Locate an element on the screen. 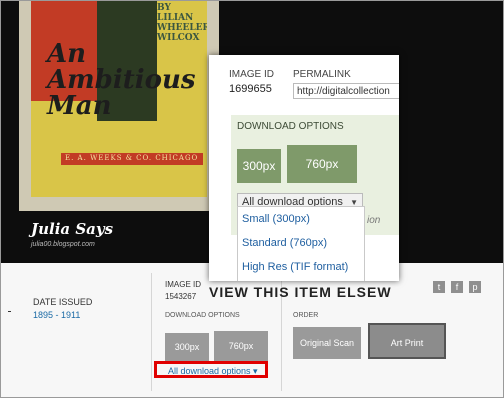 The image size is (504, 398). twitter-icon: t is located at coordinates (439, 287).